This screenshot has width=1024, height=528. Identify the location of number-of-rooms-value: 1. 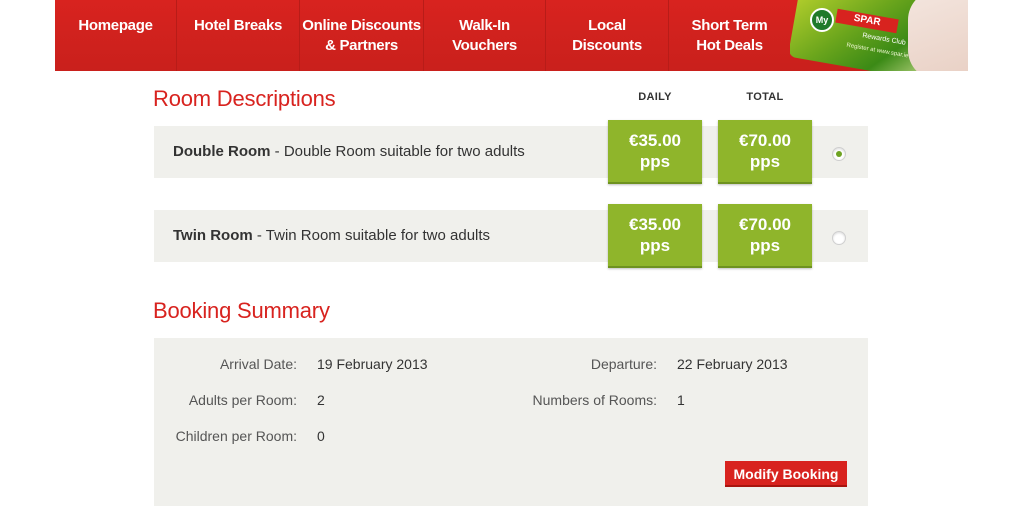
(681, 400).